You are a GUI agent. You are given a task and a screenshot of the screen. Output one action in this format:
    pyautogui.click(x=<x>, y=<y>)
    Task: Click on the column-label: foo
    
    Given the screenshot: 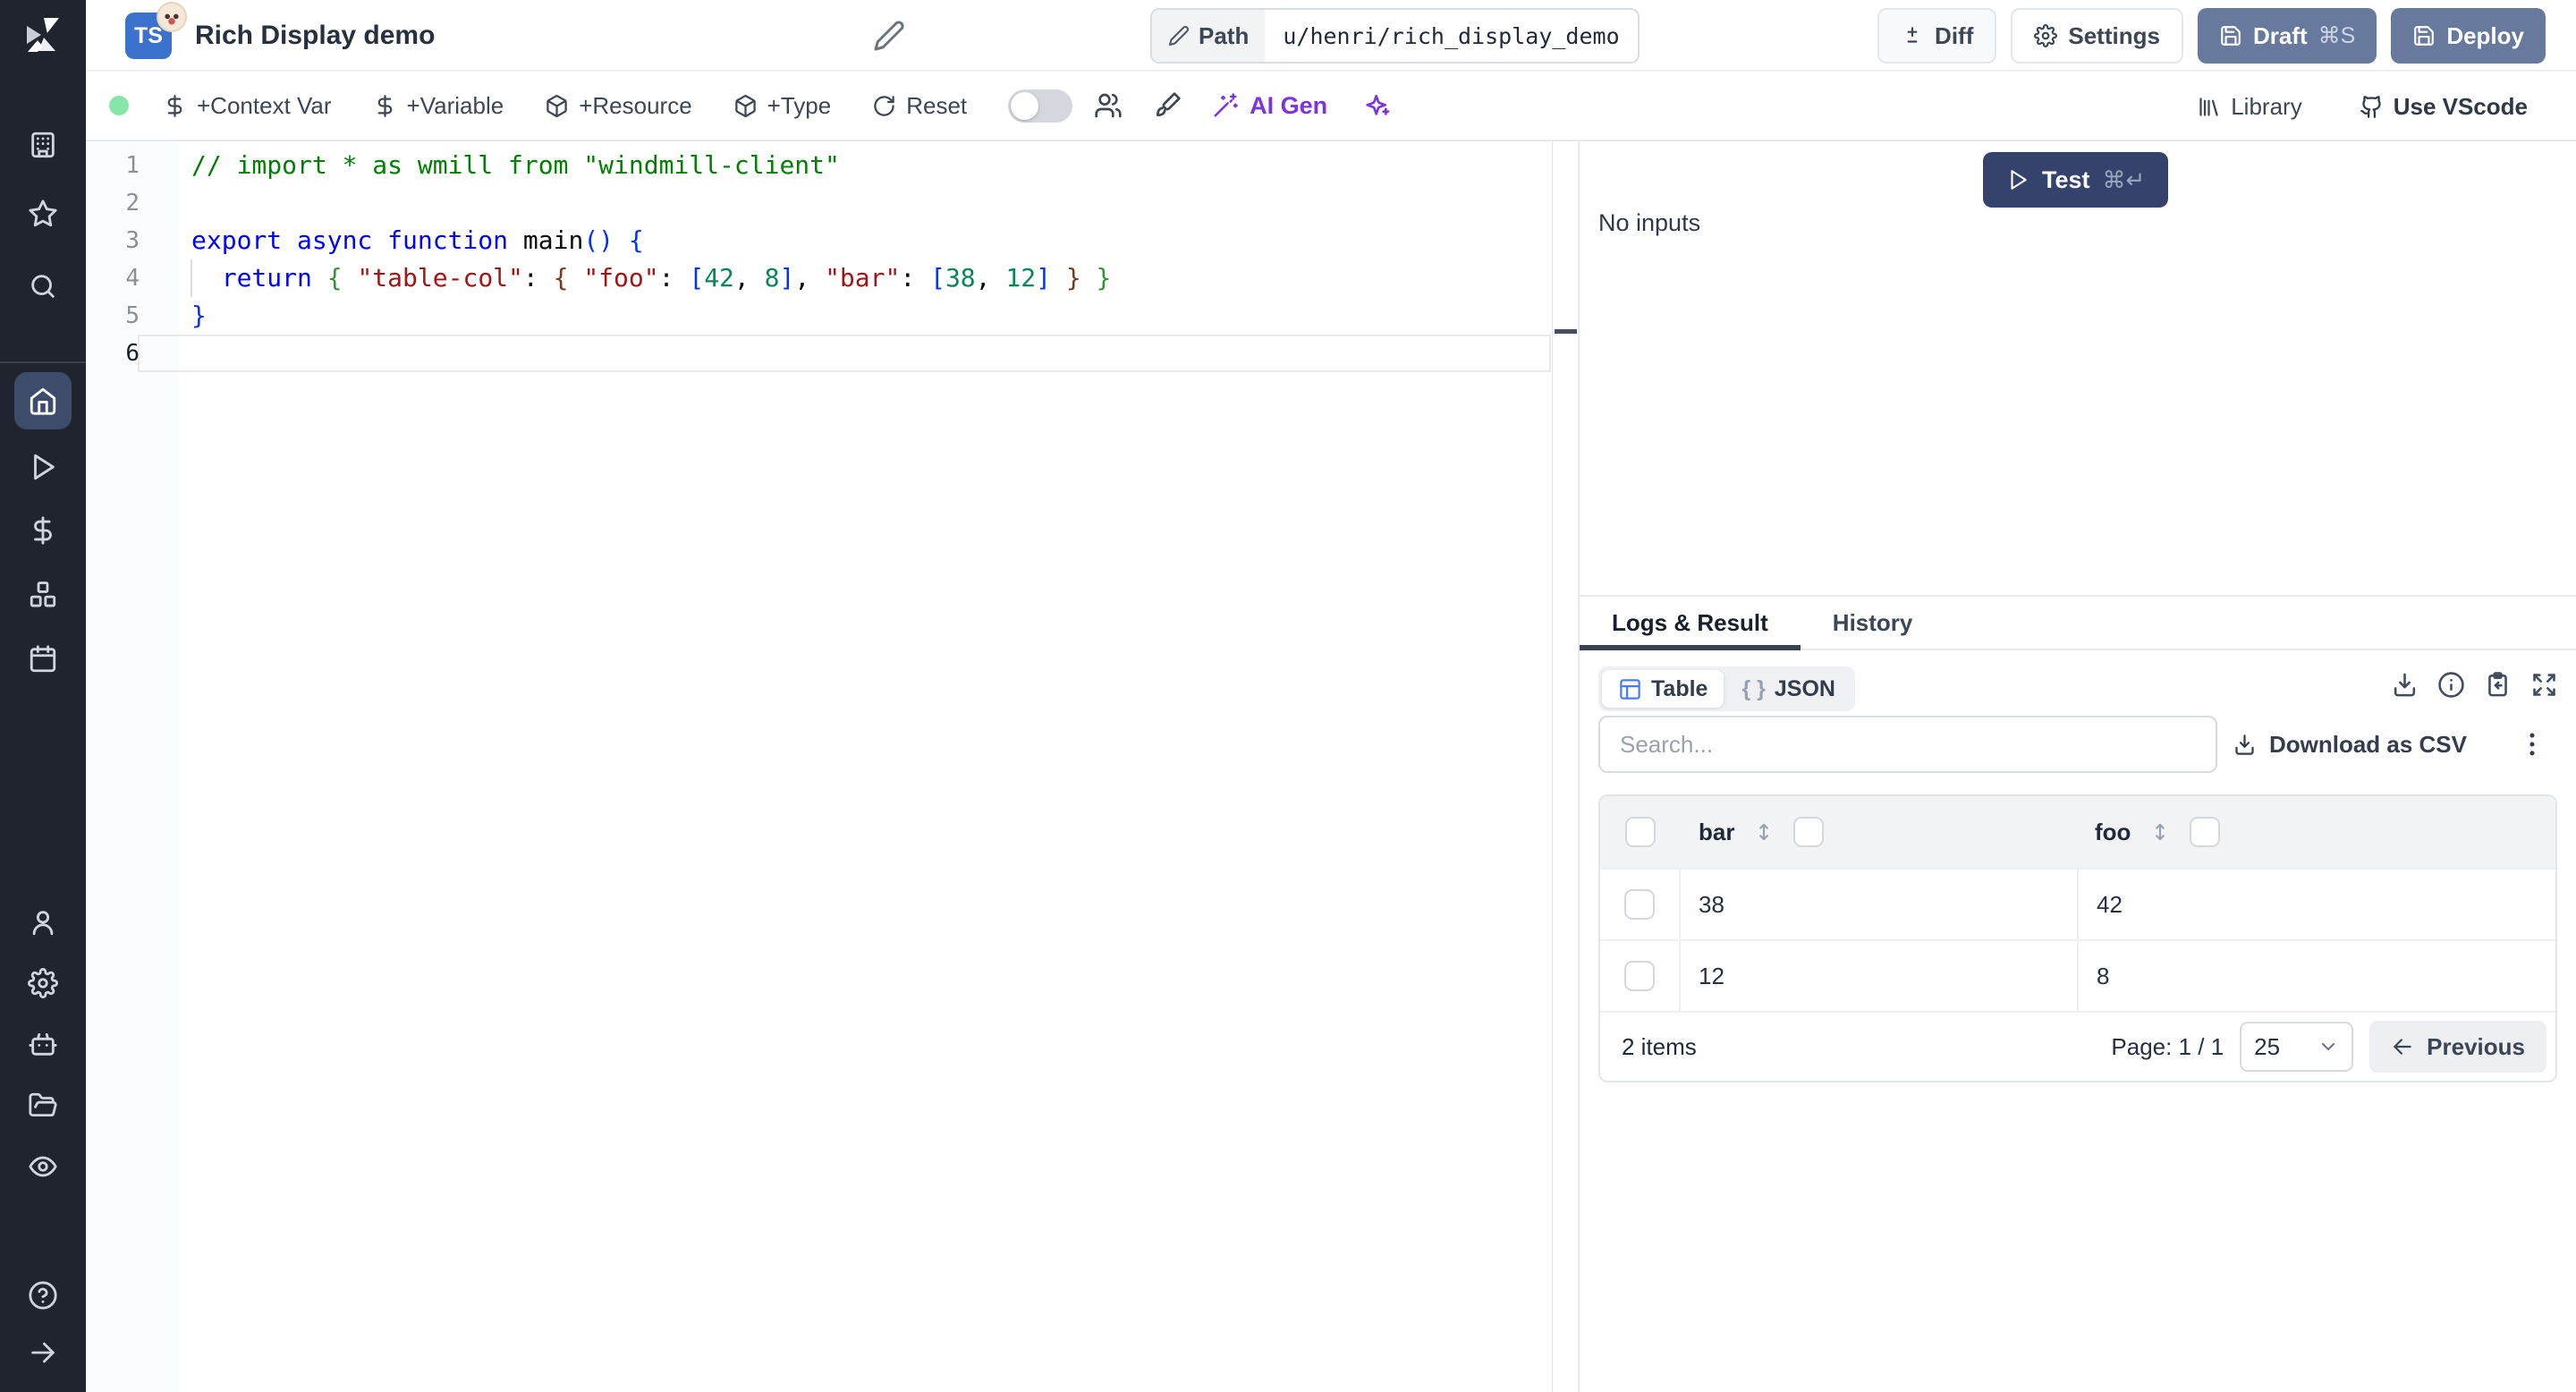 What is the action you would take?
    pyautogui.click(x=2113, y=831)
    